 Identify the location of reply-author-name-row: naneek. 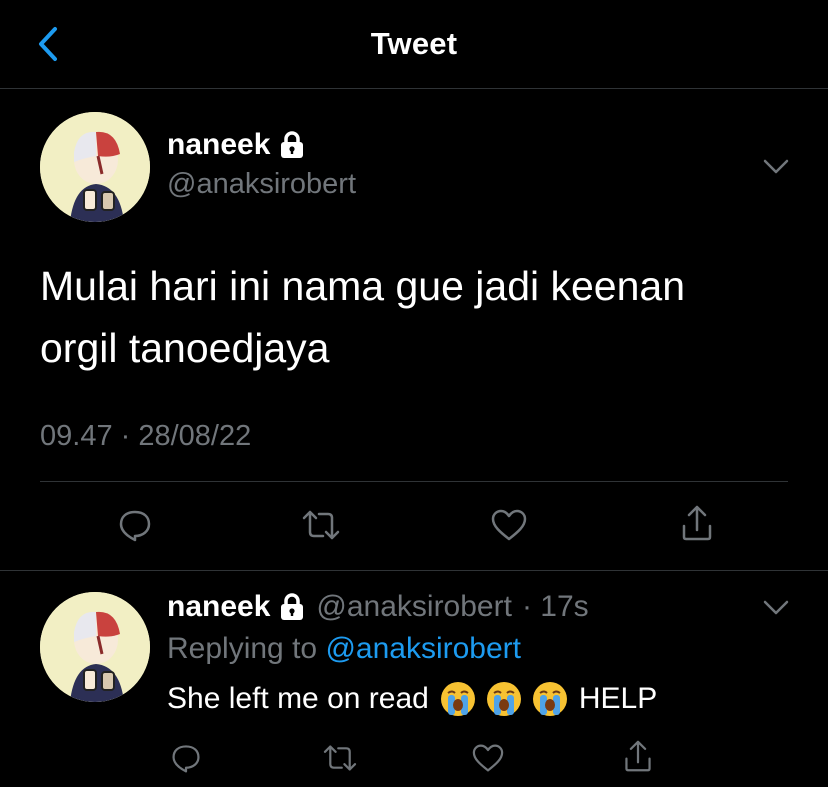
(236, 607).